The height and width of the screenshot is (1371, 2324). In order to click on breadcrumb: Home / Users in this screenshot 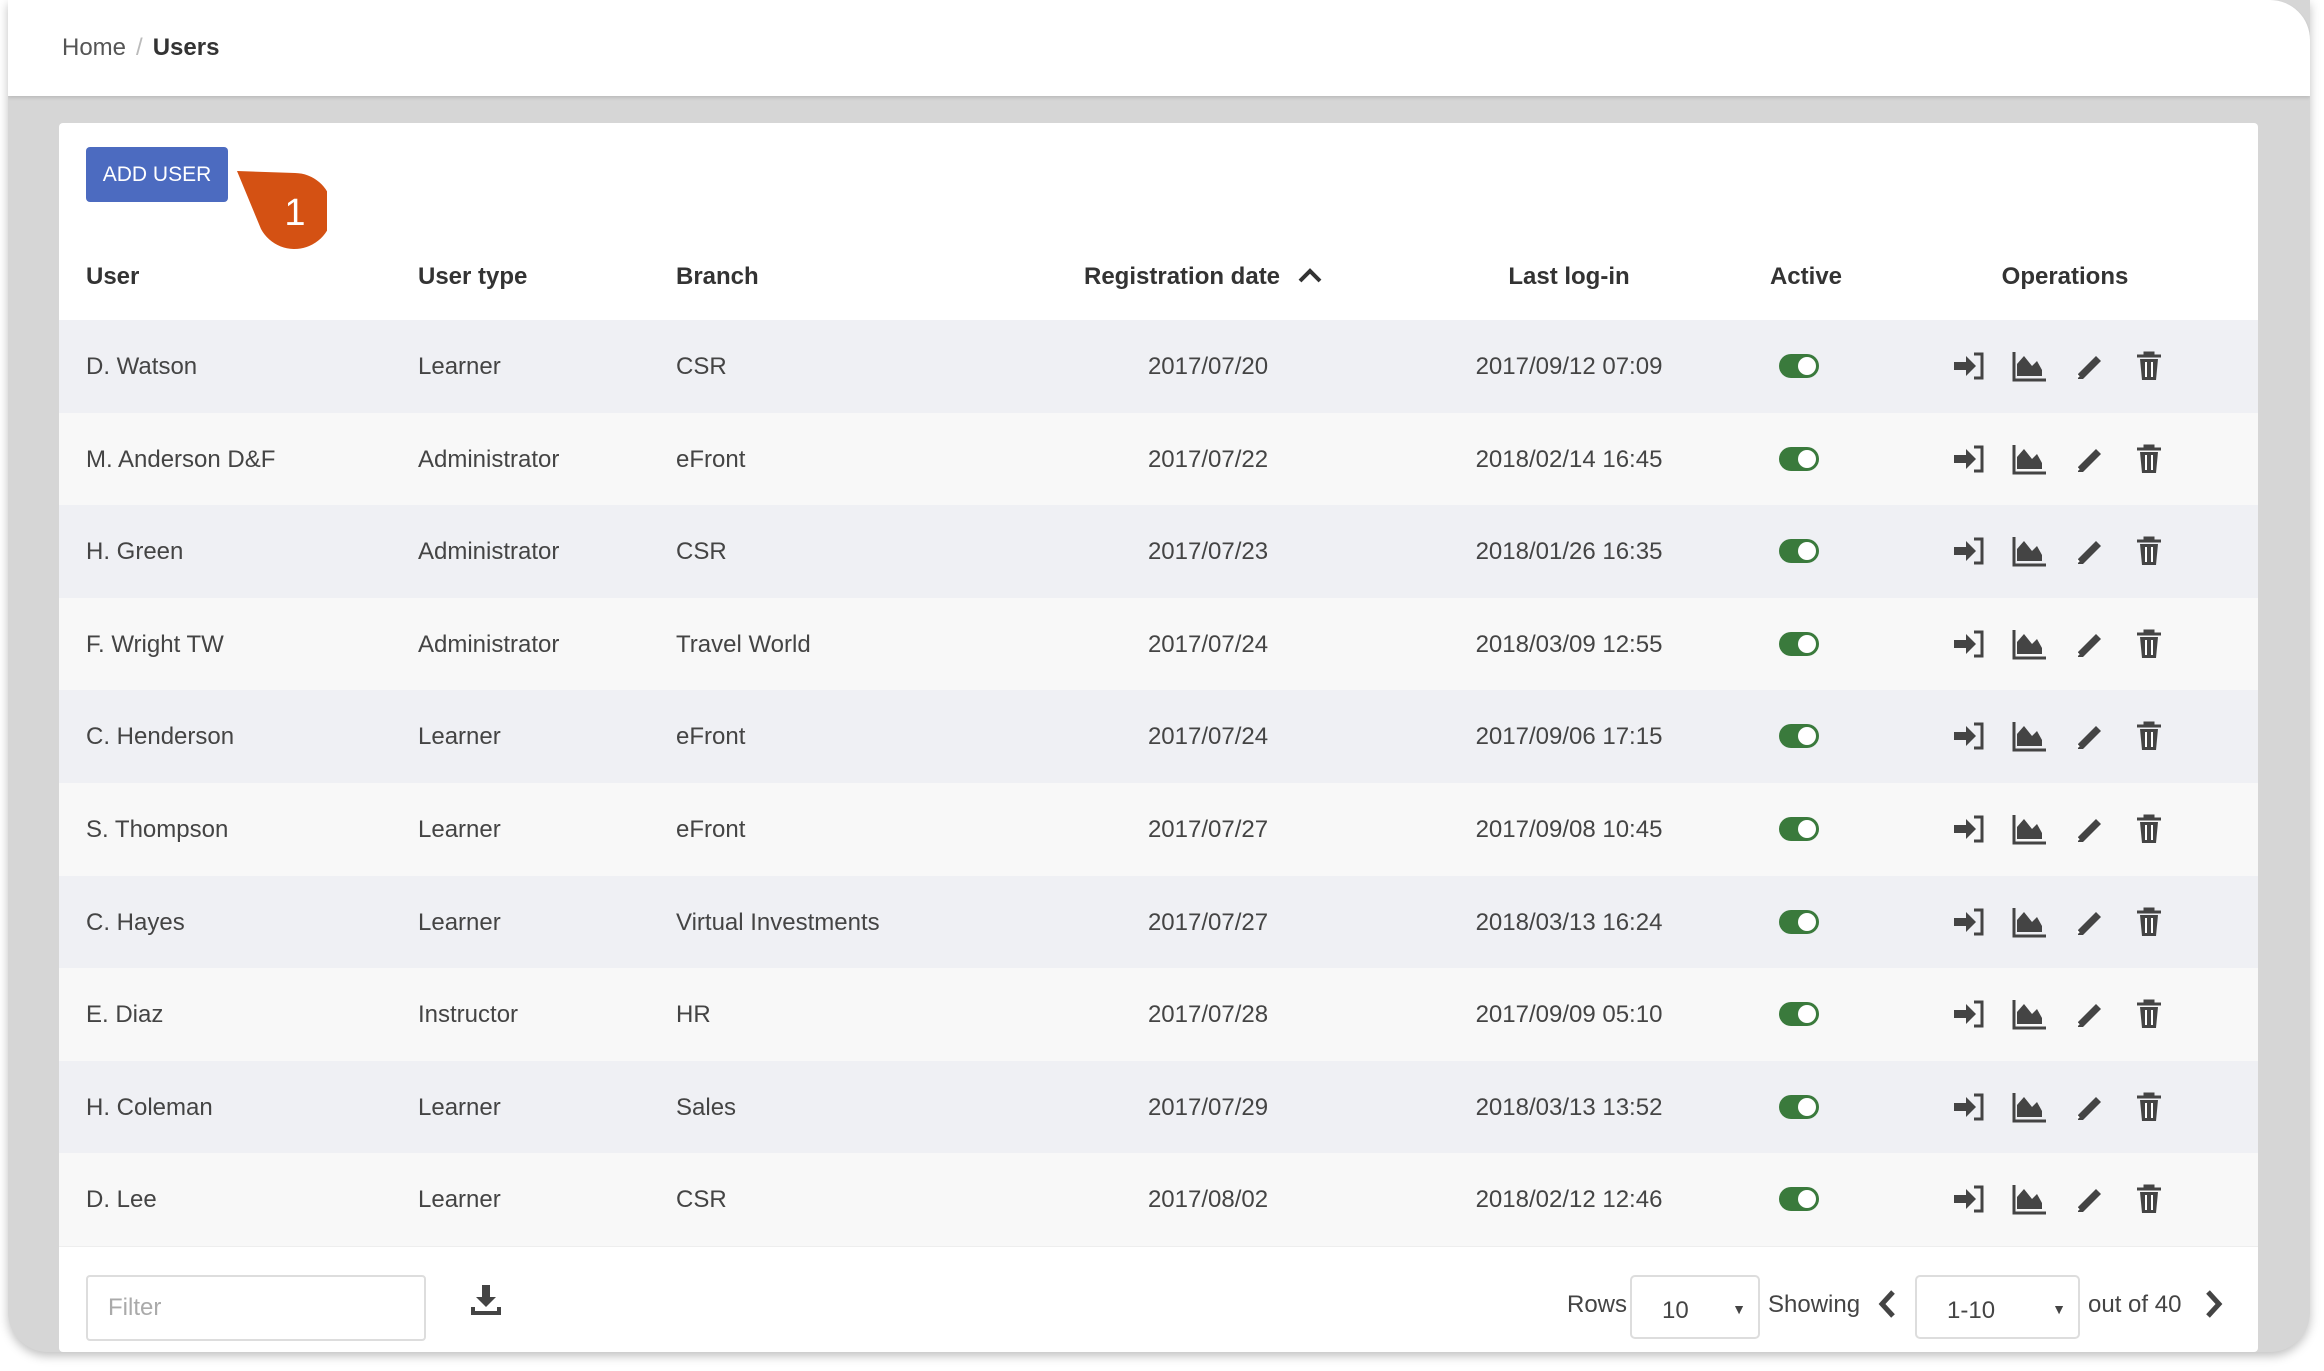, I will do `click(140, 48)`.